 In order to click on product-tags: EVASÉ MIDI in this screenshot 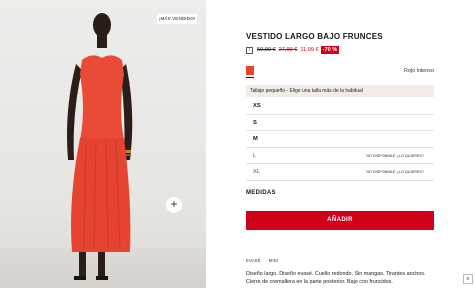, I will do `click(262, 260)`.